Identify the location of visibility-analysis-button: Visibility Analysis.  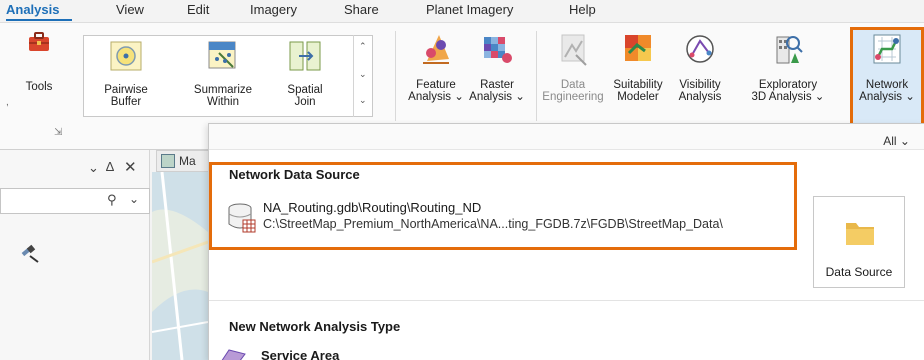
(700, 67).